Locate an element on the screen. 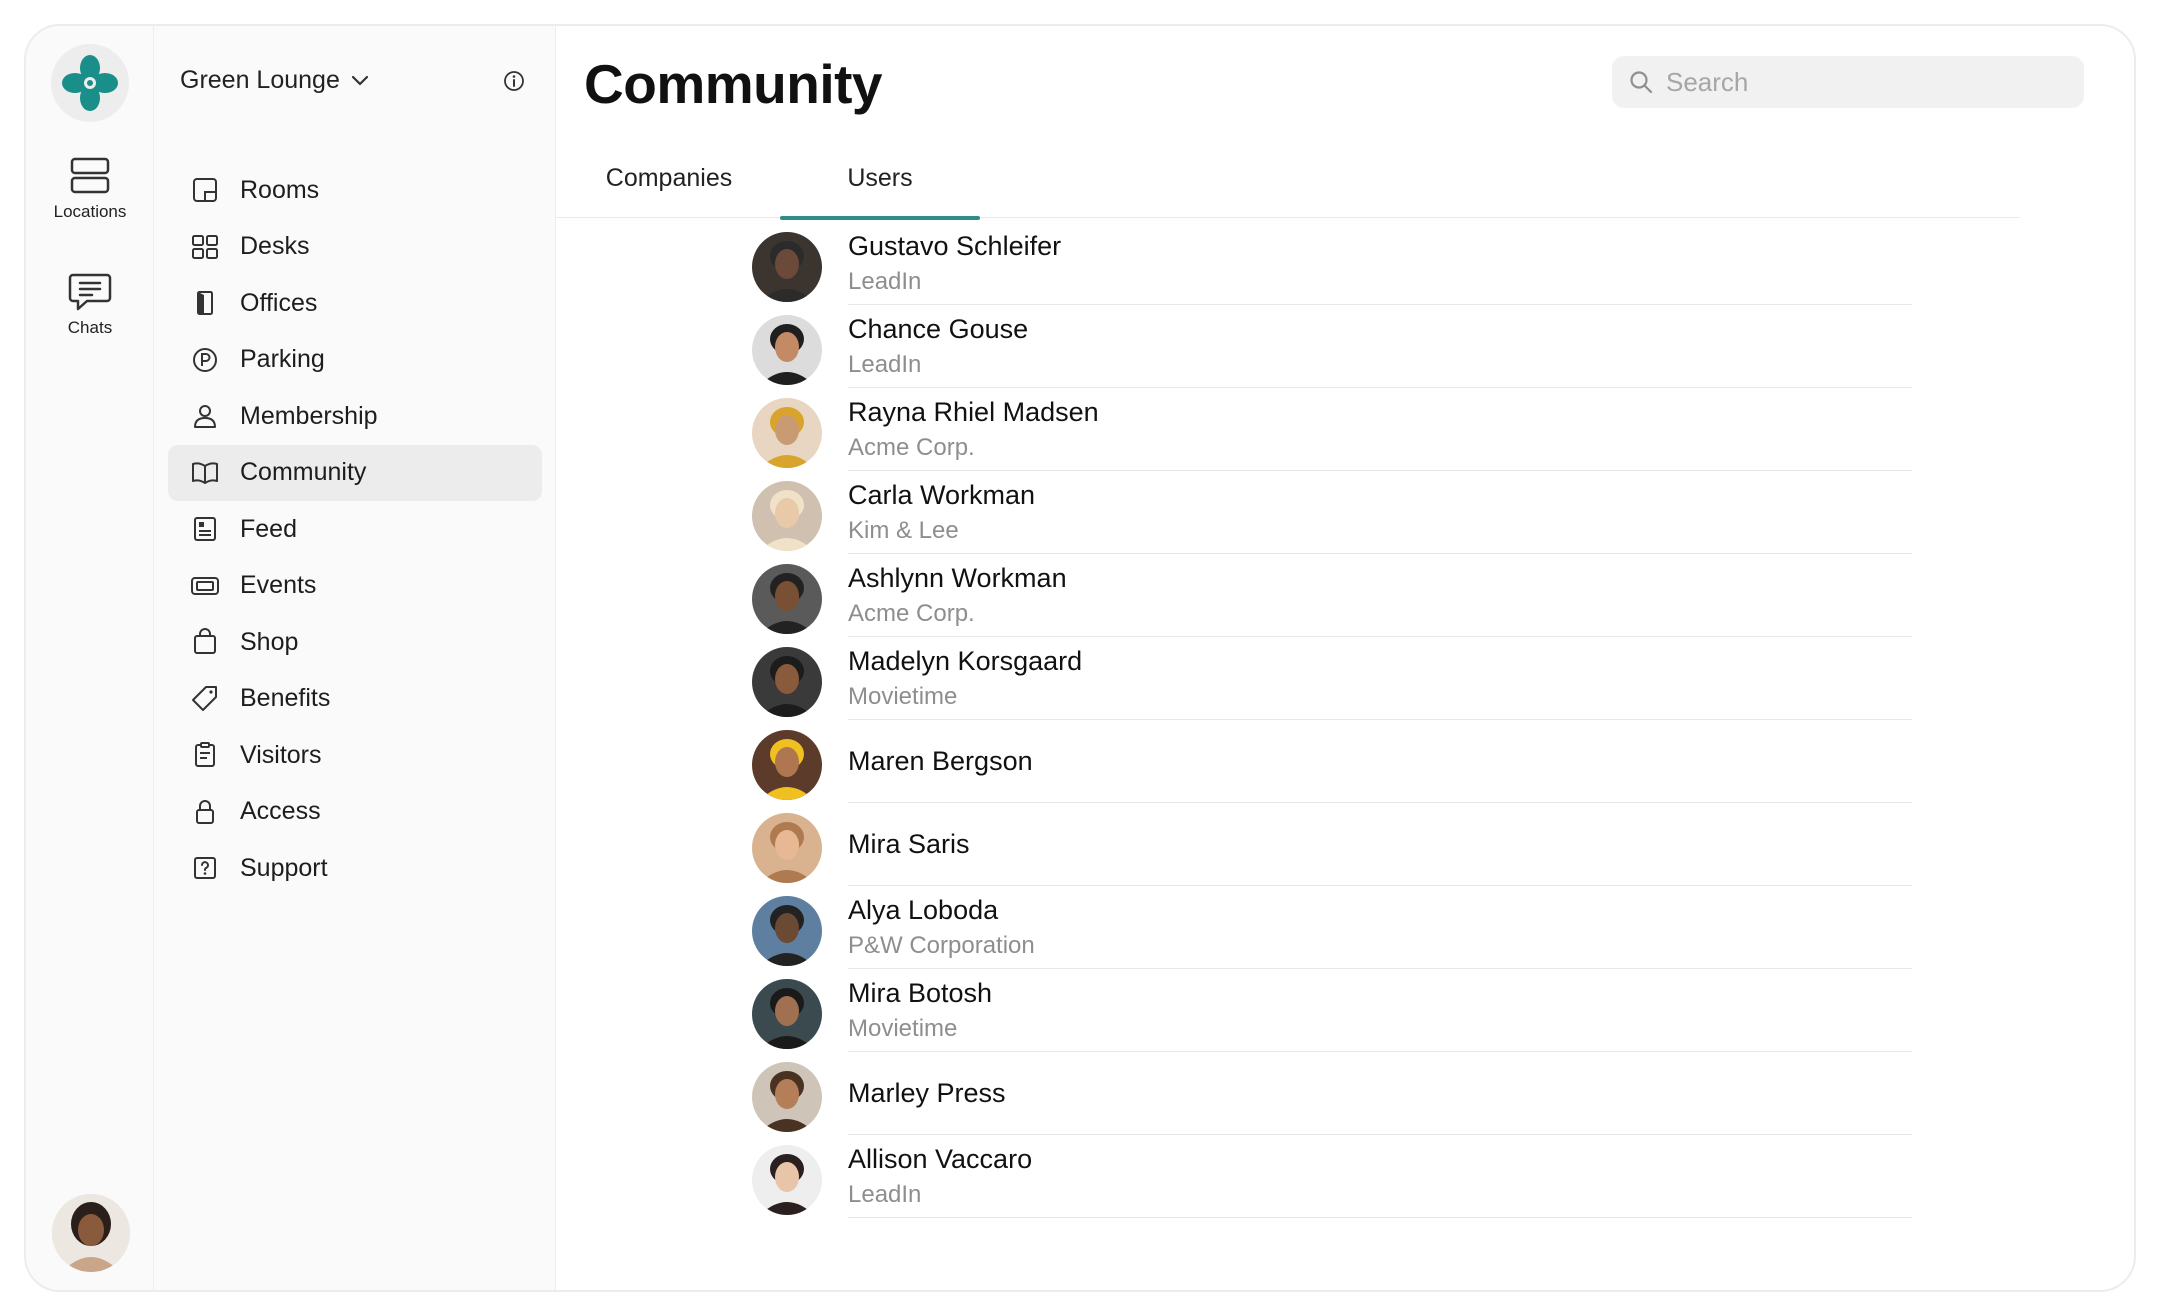 The image size is (2160, 1316). user-row-text: Gustavo Schleifer LeadIn is located at coordinates (1380, 263).